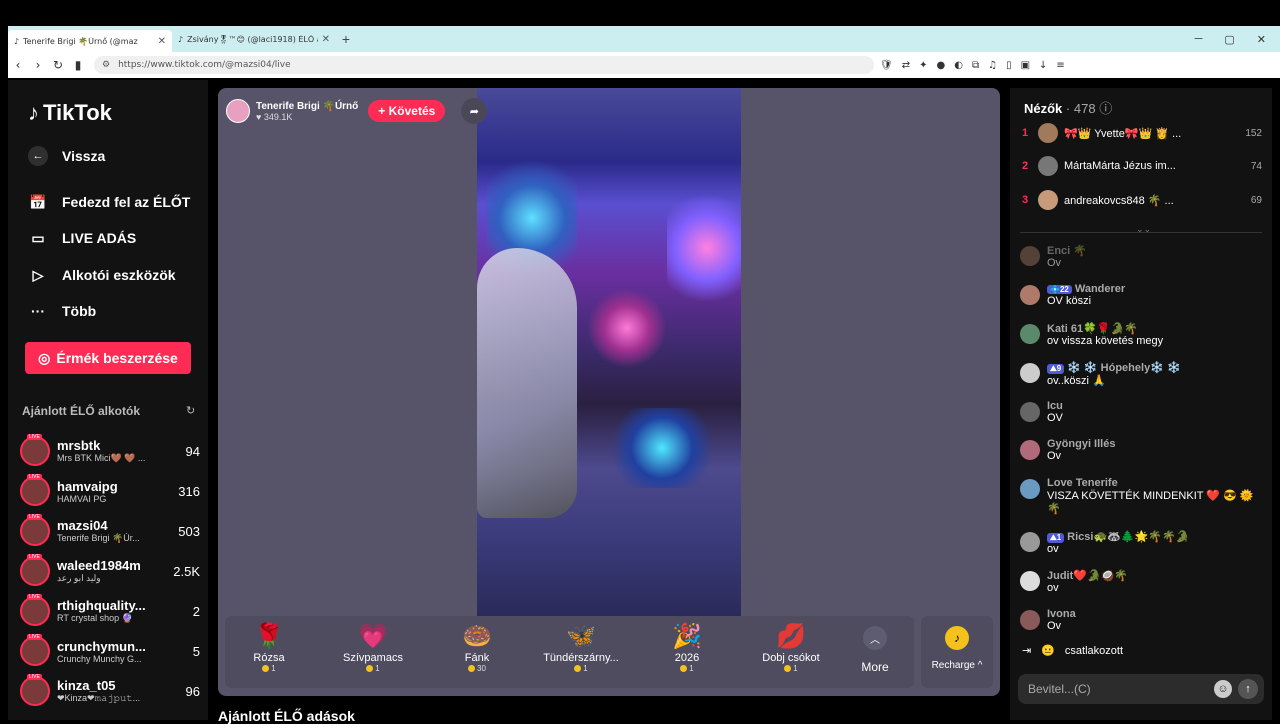 The image size is (1280, 724). Describe the element at coordinates (1223, 689) in the screenshot. I see `emoji-picker-icon: ☺` at that location.